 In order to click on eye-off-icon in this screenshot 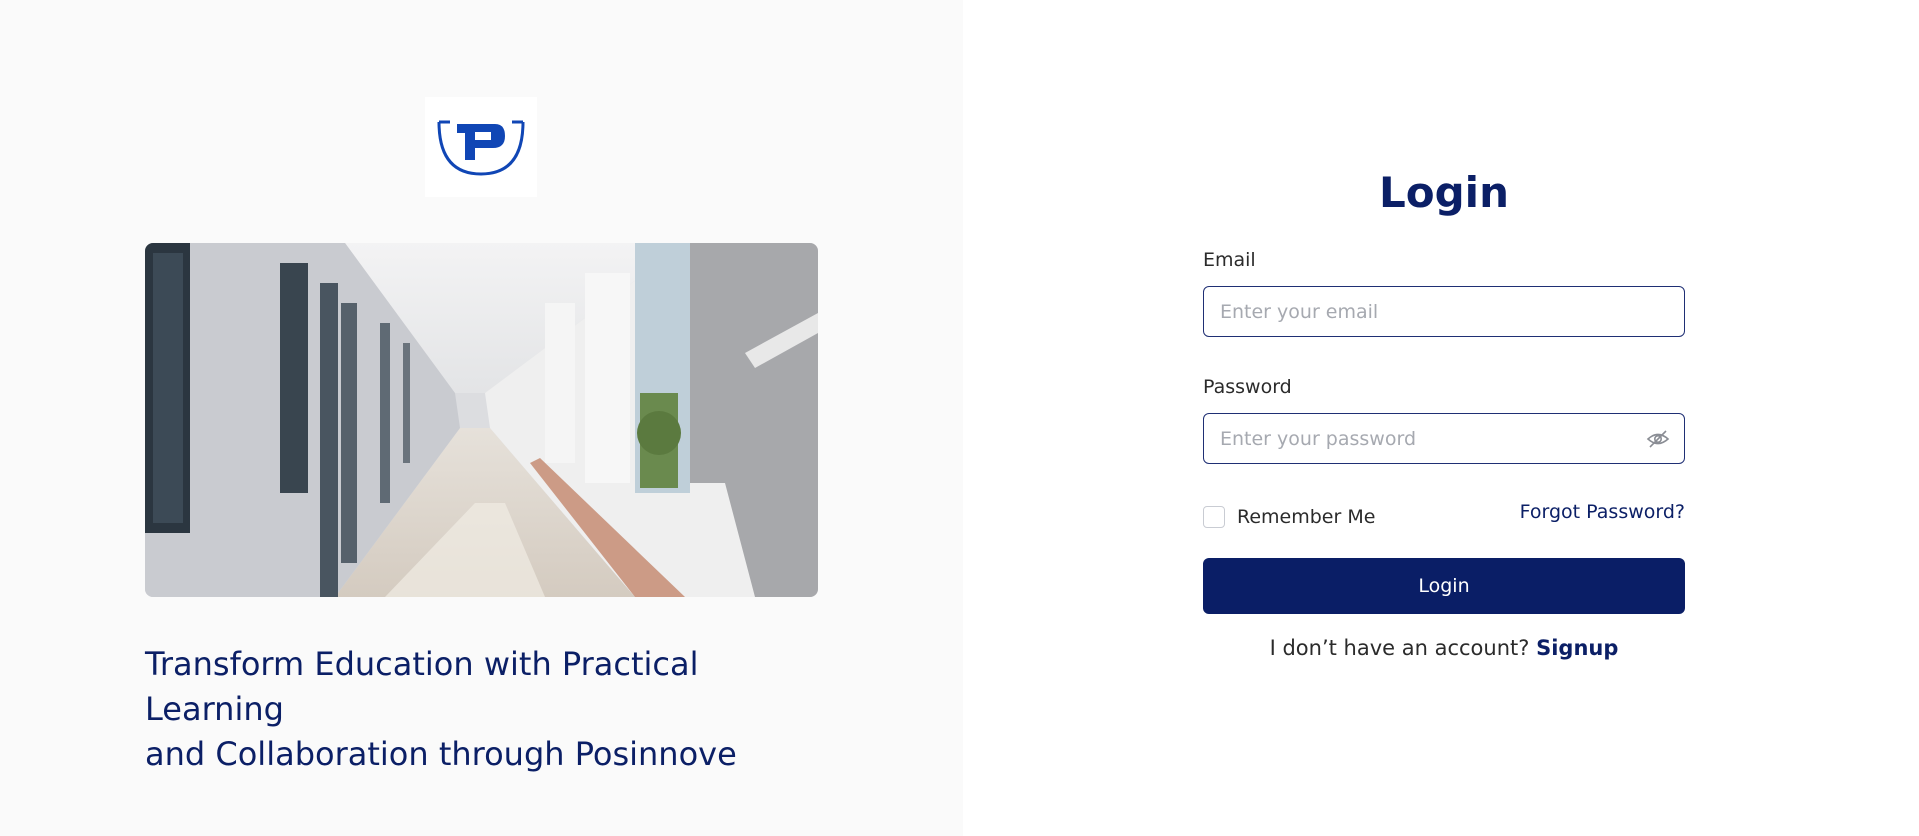, I will do `click(1658, 439)`.